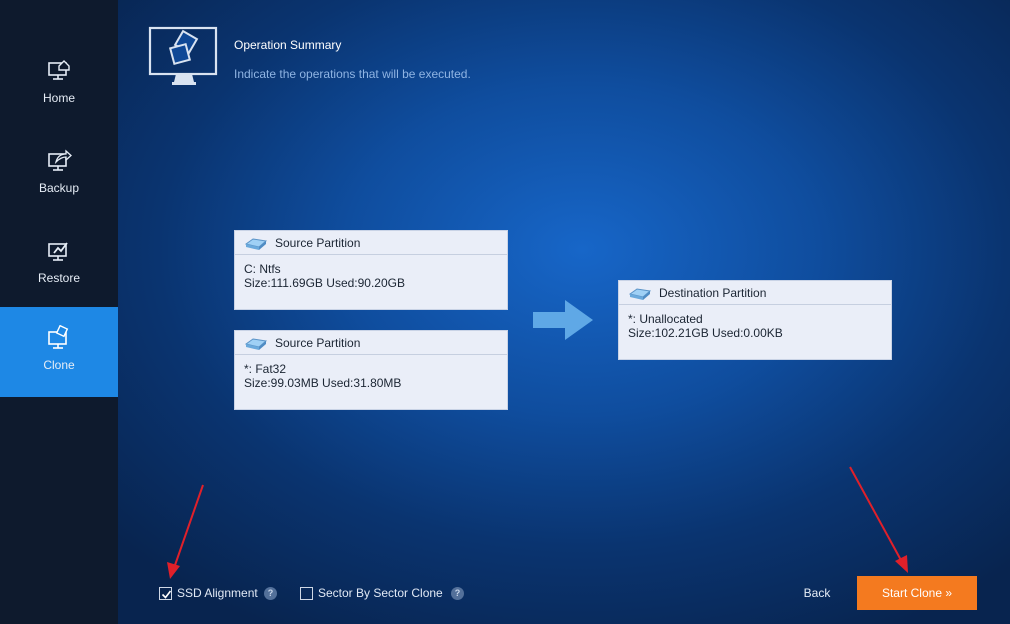 This screenshot has width=1010, height=624. Describe the element at coordinates (59, 188) in the screenshot. I see `sidebar-item-label: Backup` at that location.